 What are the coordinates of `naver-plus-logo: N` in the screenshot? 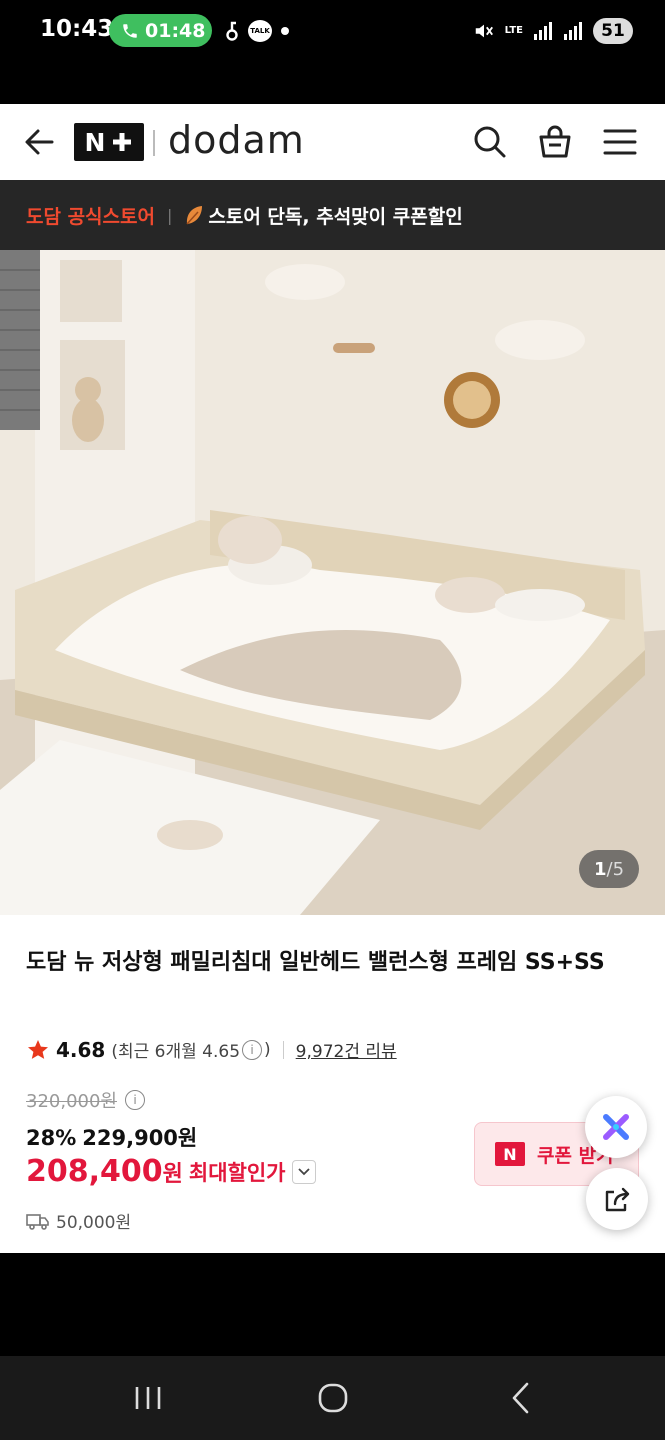 It's located at (109, 142).